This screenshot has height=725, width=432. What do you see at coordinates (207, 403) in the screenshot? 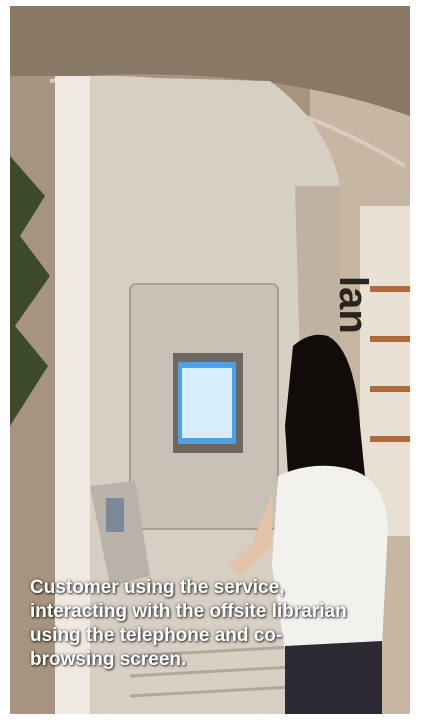
I see `screen-page` at bounding box center [207, 403].